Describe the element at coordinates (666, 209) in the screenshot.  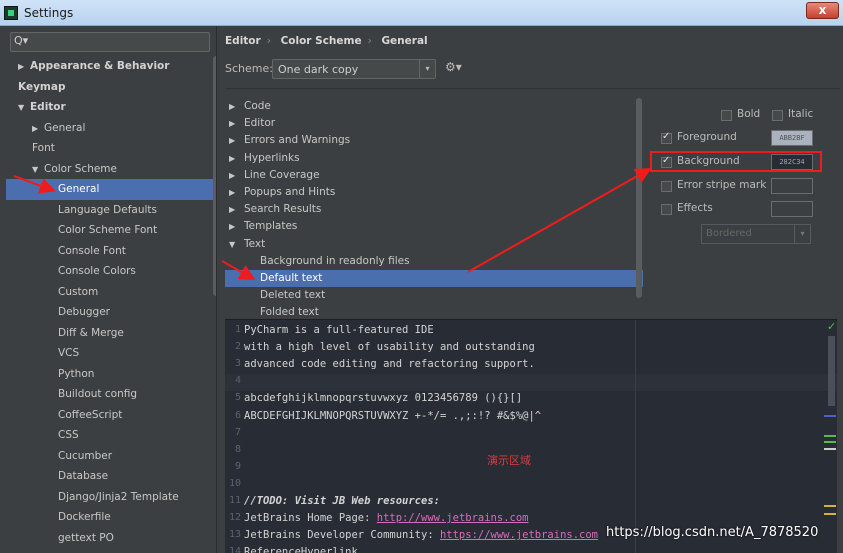
I see `effects-checkbox` at that location.